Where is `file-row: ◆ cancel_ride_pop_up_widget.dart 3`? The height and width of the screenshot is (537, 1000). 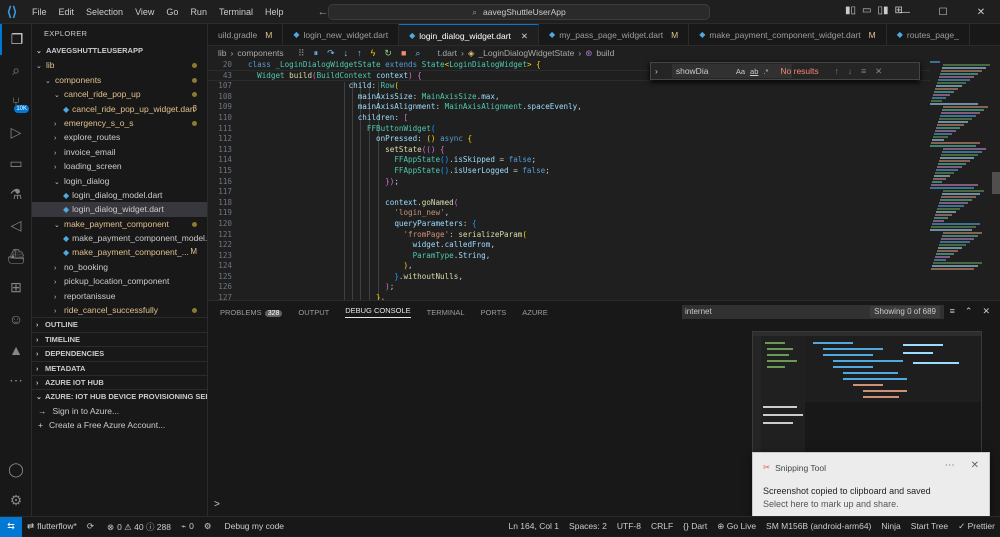
file-row: ◆ cancel_ride_pop_up_widget.dart 3 is located at coordinates (119, 109).